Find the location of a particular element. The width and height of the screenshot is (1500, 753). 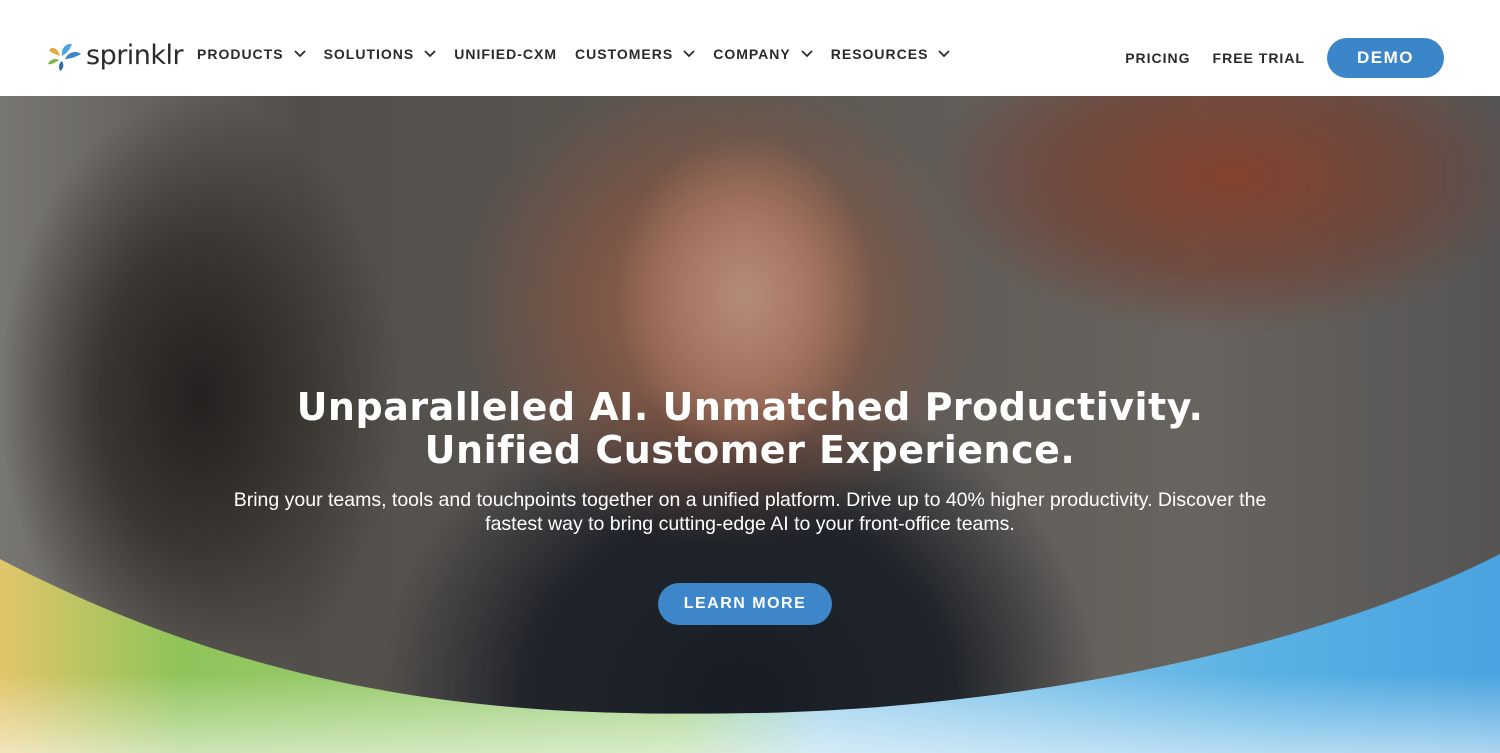

nav-item-label: RESOURCES is located at coordinates (879, 54).